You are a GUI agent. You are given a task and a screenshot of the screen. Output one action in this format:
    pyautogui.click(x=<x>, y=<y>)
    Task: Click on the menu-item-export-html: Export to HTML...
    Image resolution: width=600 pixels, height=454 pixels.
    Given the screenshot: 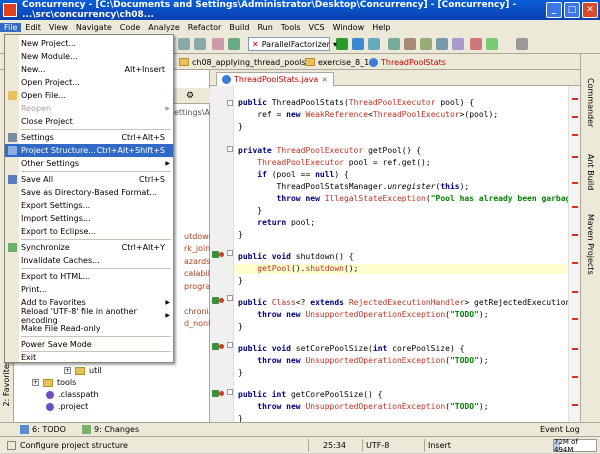 What is the action you would take?
    pyautogui.click(x=89, y=276)
    